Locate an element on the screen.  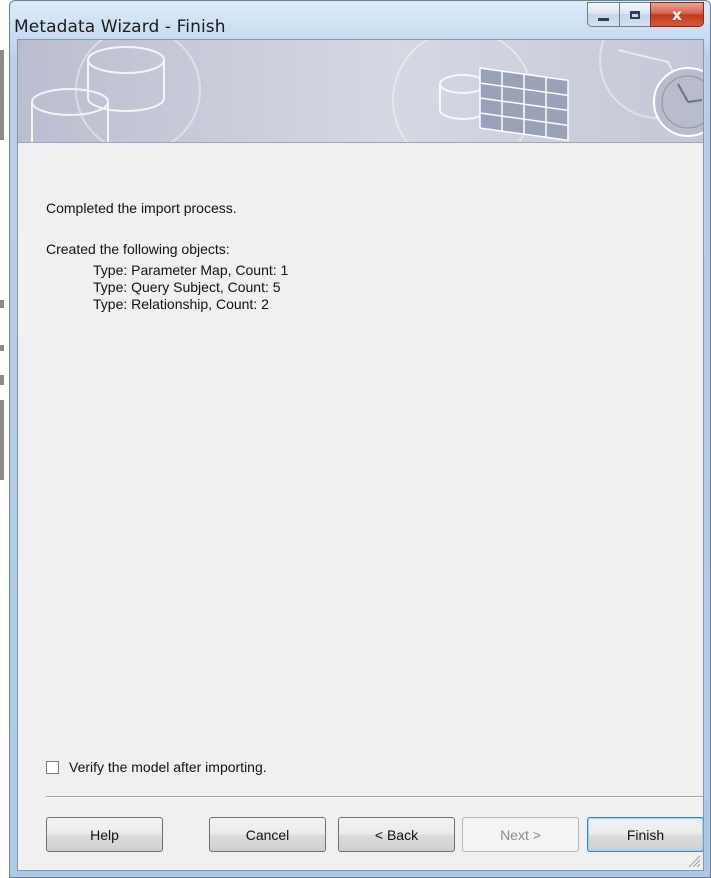
caption-buttons: x is located at coordinates (645, 15).